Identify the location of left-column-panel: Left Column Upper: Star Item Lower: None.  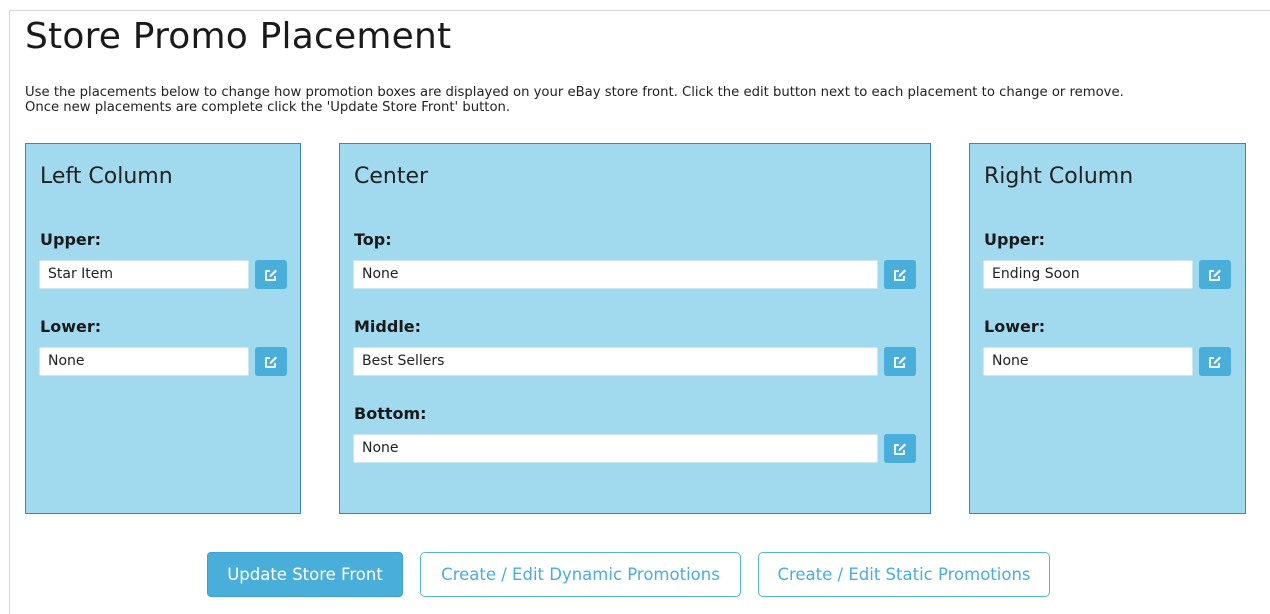
(163, 328).